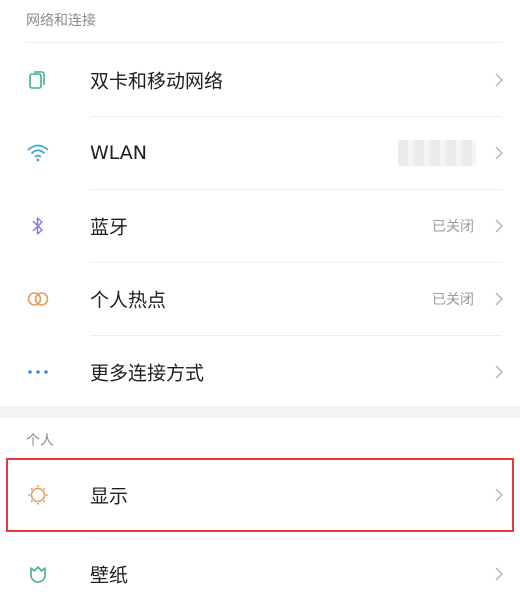 Image resolution: width=520 pixels, height=610 pixels. Describe the element at coordinates (109, 575) in the screenshot. I see `settings-item-label: 壁纸` at that location.